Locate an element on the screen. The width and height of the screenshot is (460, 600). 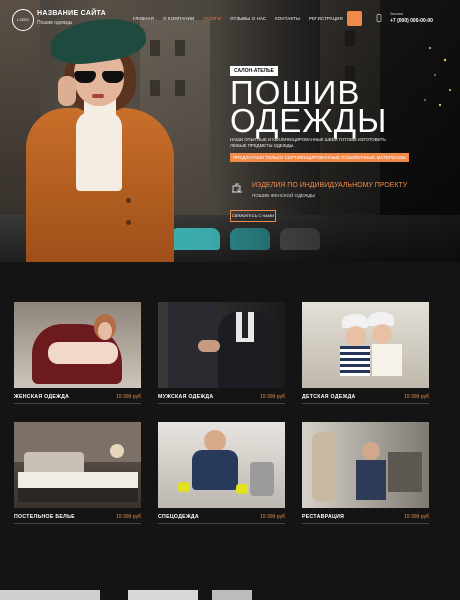
lips is located at coordinates (98, 96).